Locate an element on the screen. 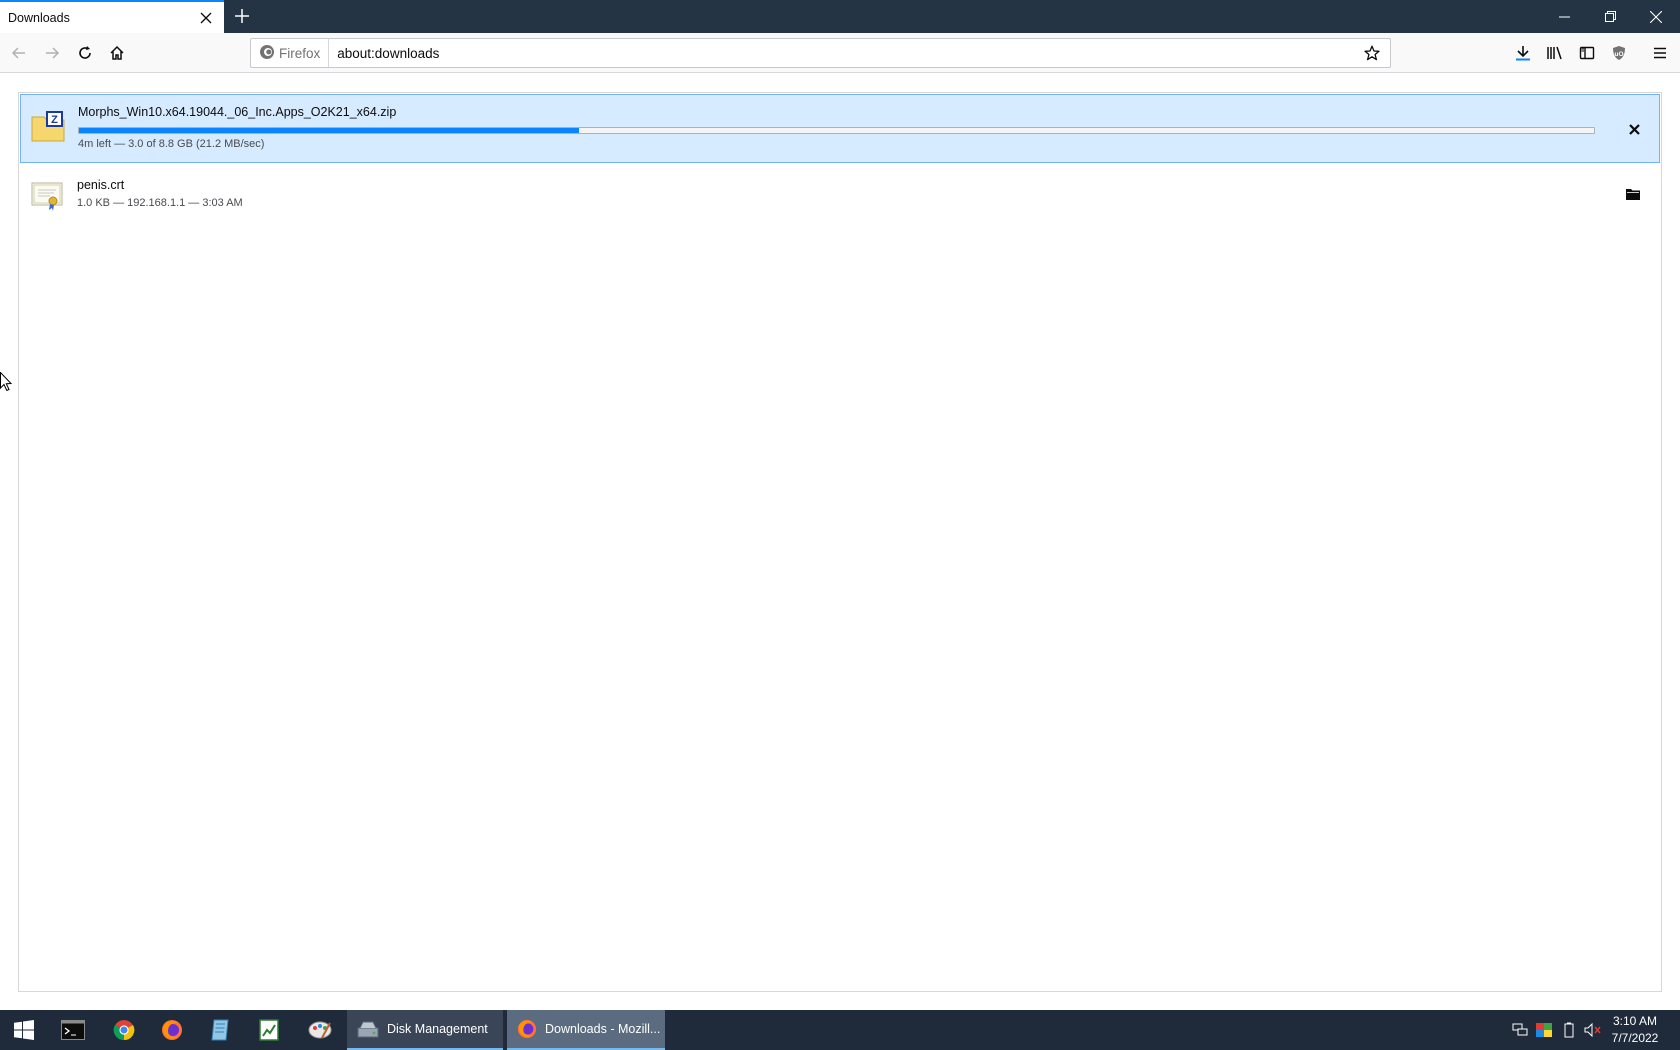 This screenshot has width=1680, height=1050. network-icon is located at coordinates (1520, 1030).